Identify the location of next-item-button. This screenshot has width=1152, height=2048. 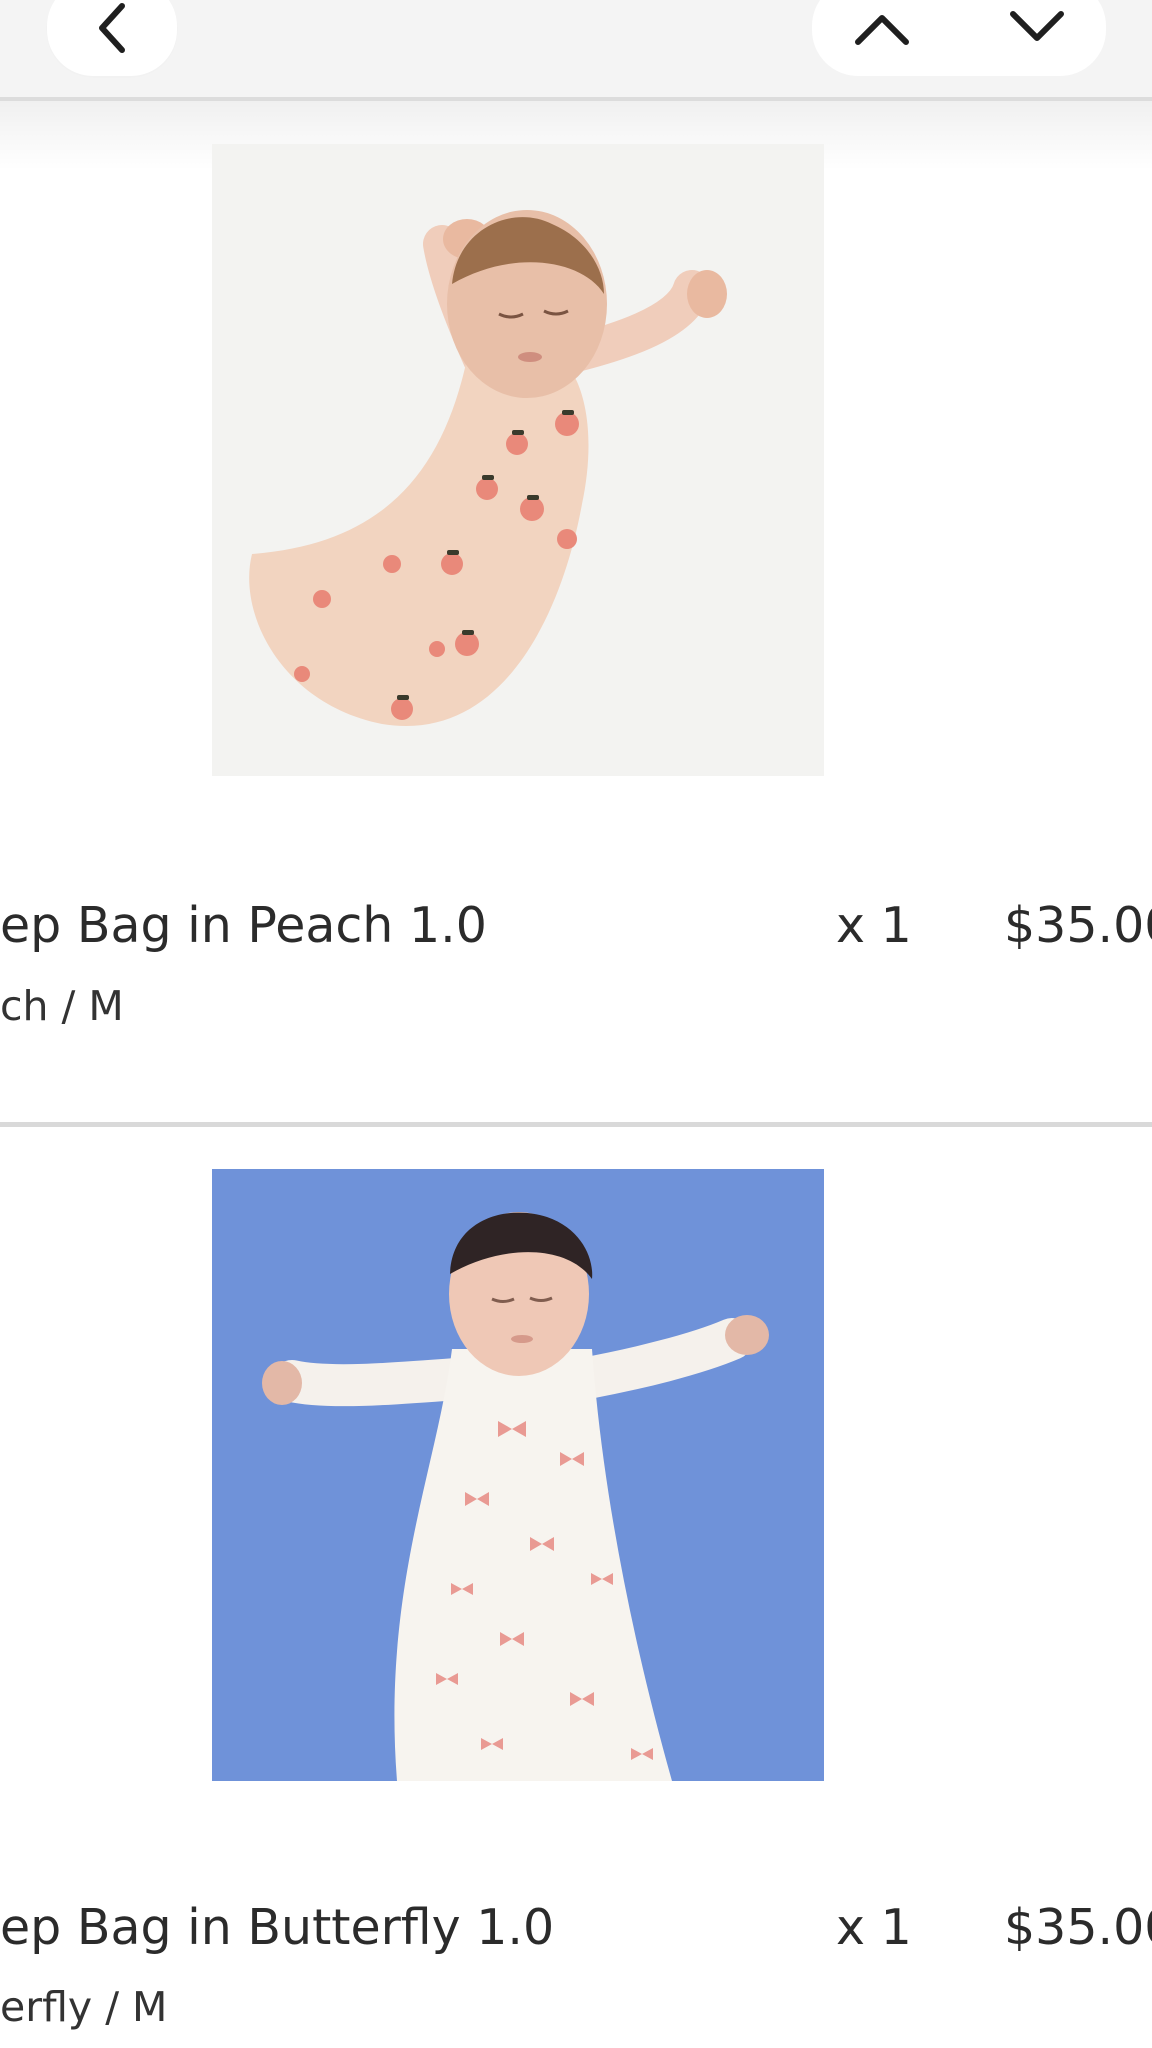
(1037, 38).